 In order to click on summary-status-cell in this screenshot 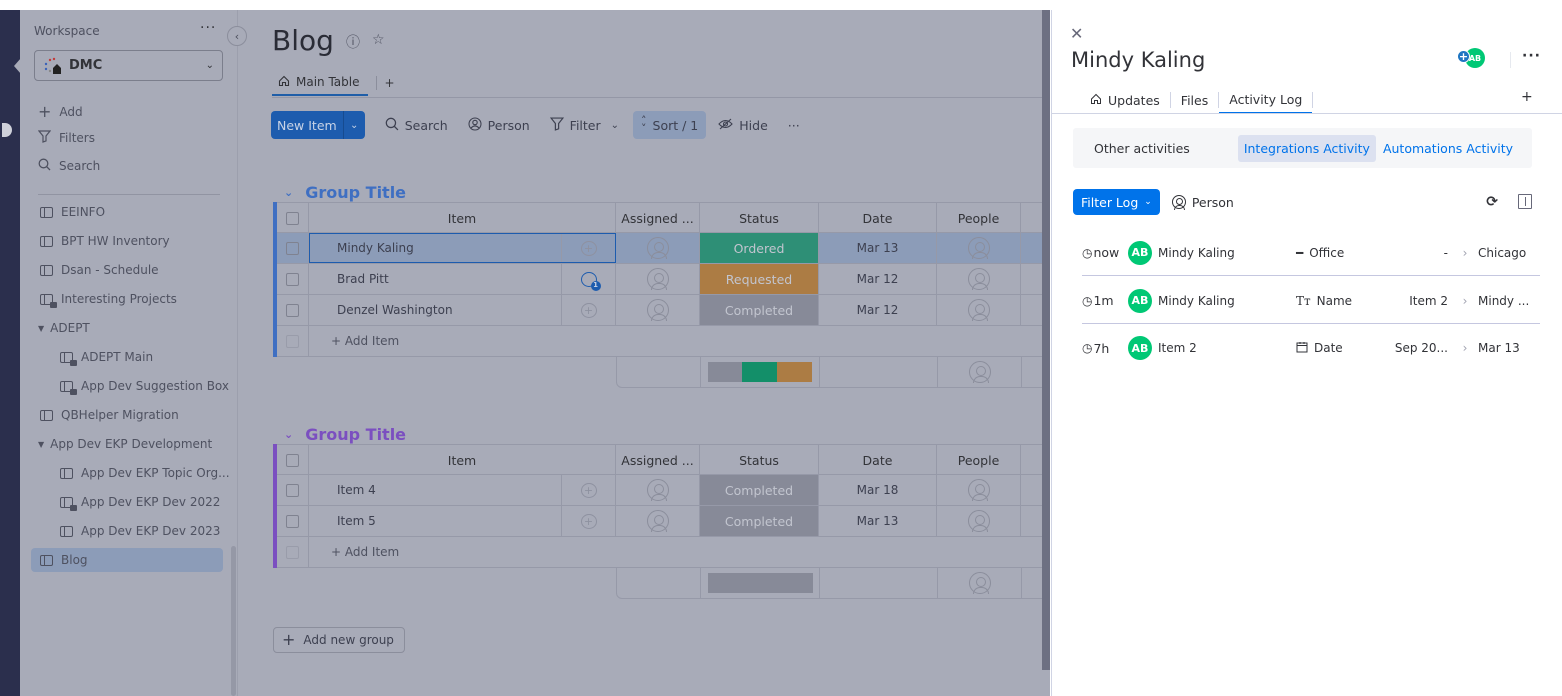, I will do `click(760, 583)`.